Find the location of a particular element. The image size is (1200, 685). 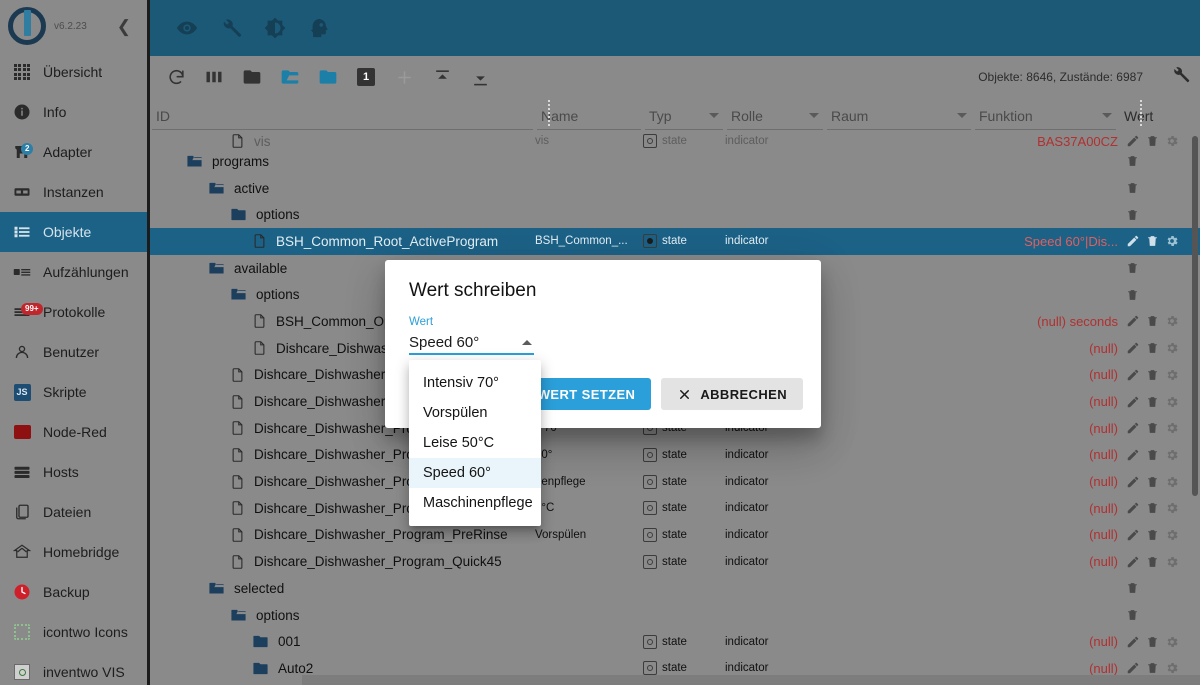

table-row: vis vis state indicator BAS37A00CZ is located at coordinates (675, 141).